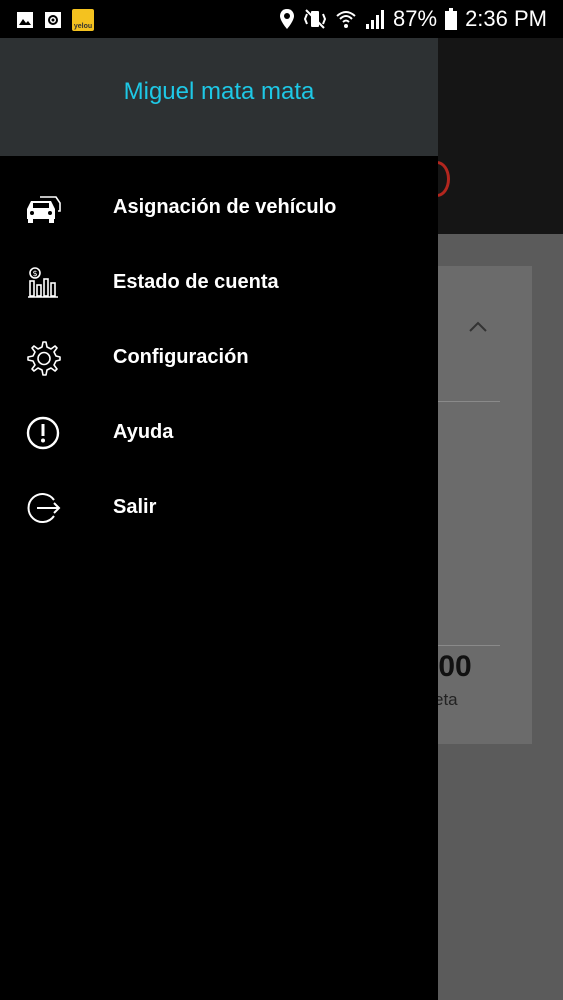 The height and width of the screenshot is (1000, 563). I want to click on notification-icons: yelou, so click(55, 20).